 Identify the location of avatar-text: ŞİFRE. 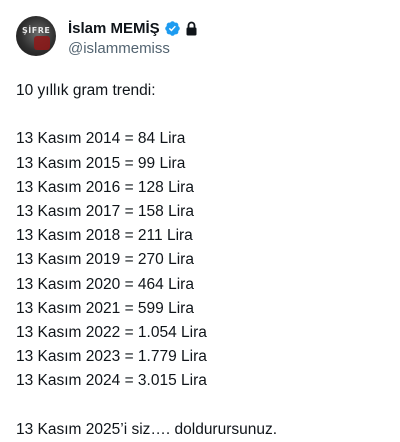
(36, 30).